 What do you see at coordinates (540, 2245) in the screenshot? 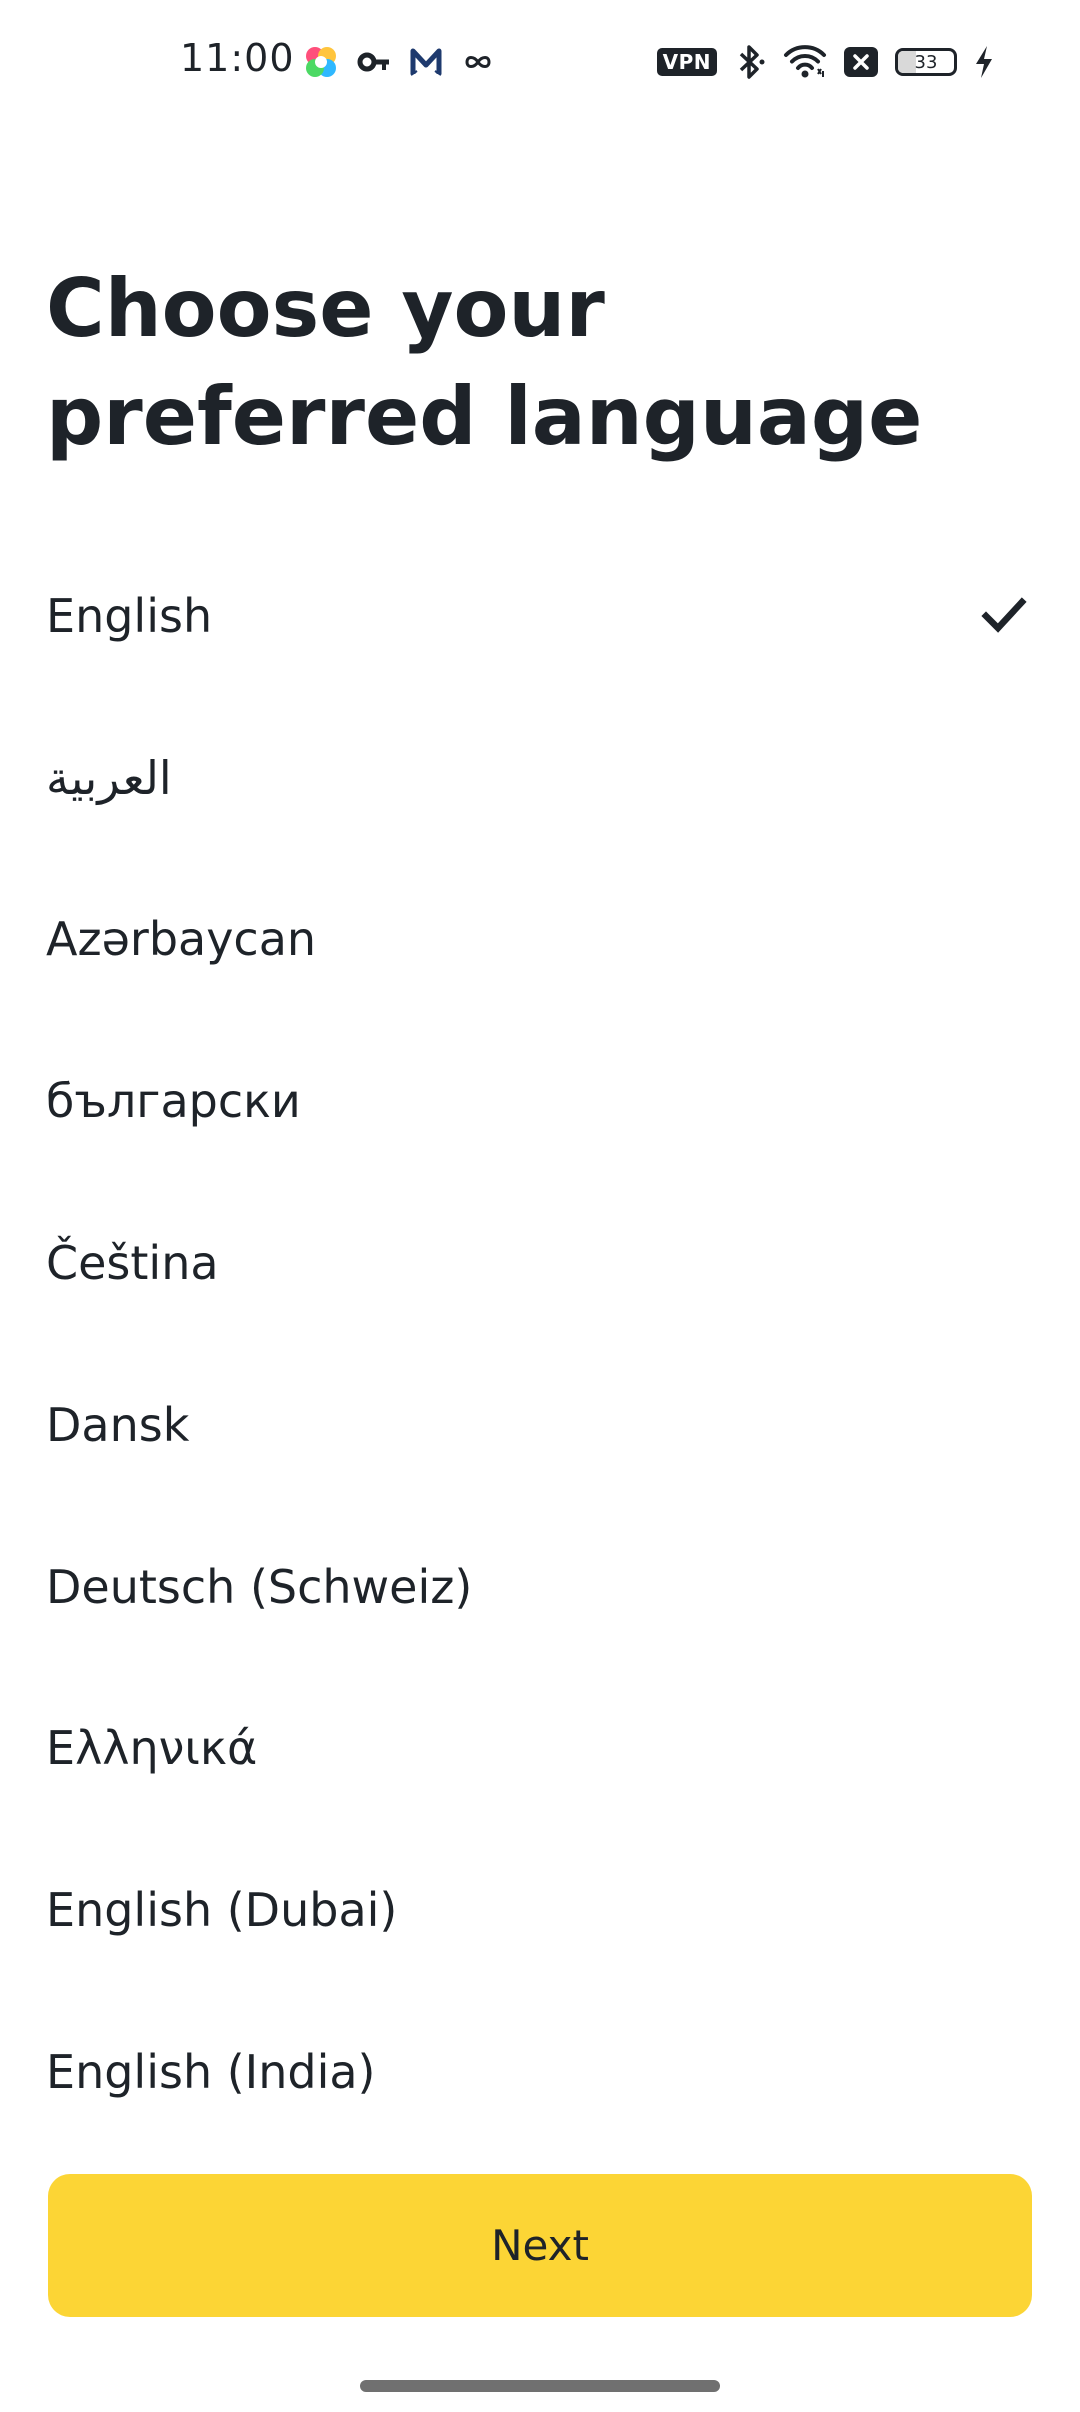
I see `next-button: Next` at bounding box center [540, 2245].